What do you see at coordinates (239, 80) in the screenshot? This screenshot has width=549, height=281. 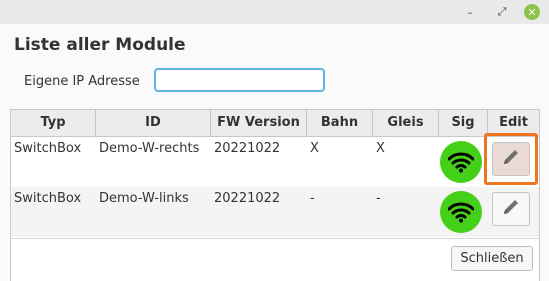 I see `ip-address-input` at bounding box center [239, 80].